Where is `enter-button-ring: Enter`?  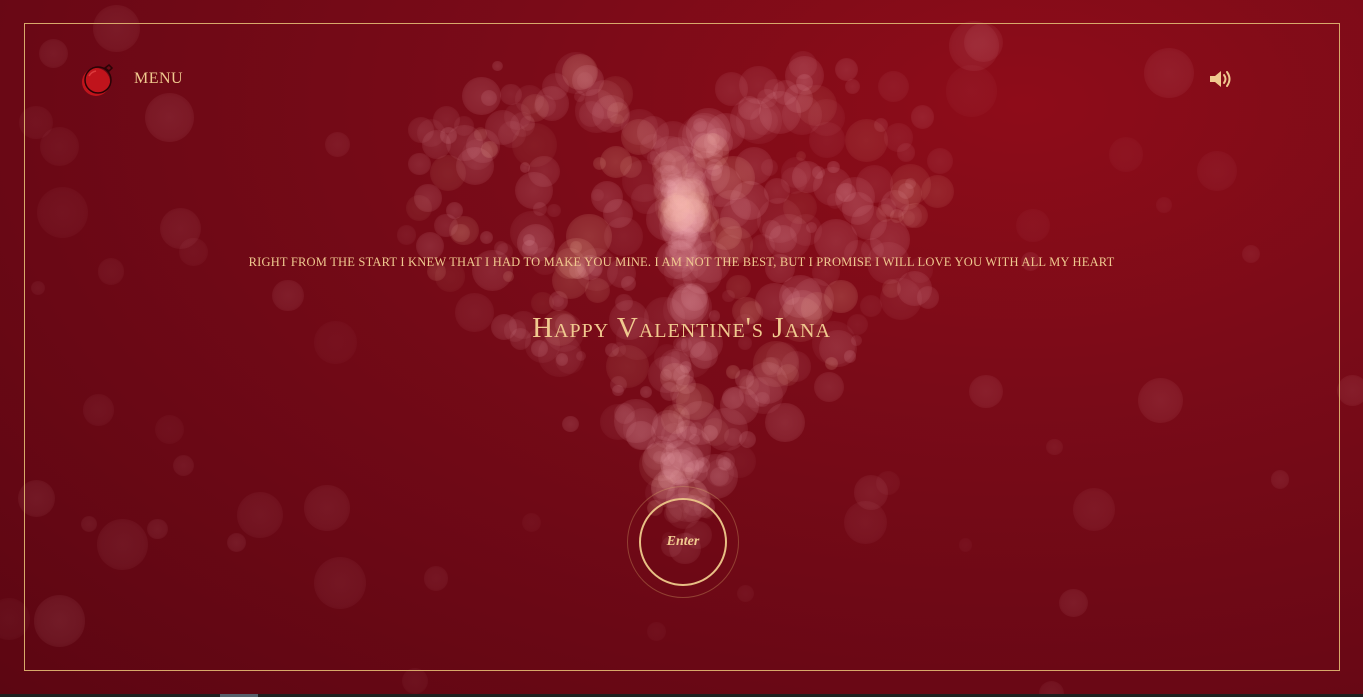
enter-button-ring: Enter is located at coordinates (683, 542).